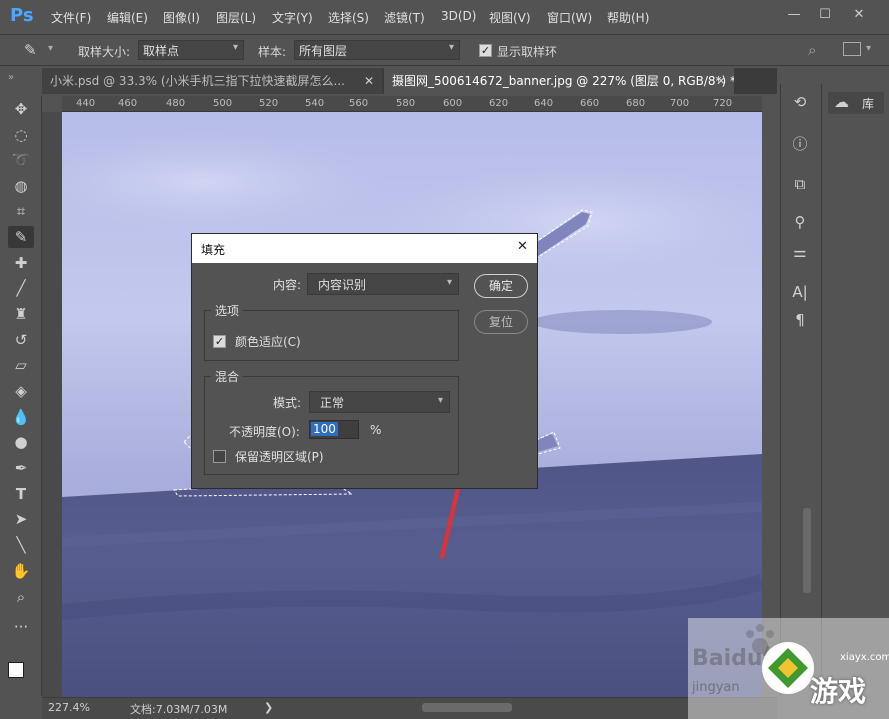  I want to click on ruler-tick: 480, so click(176, 103).